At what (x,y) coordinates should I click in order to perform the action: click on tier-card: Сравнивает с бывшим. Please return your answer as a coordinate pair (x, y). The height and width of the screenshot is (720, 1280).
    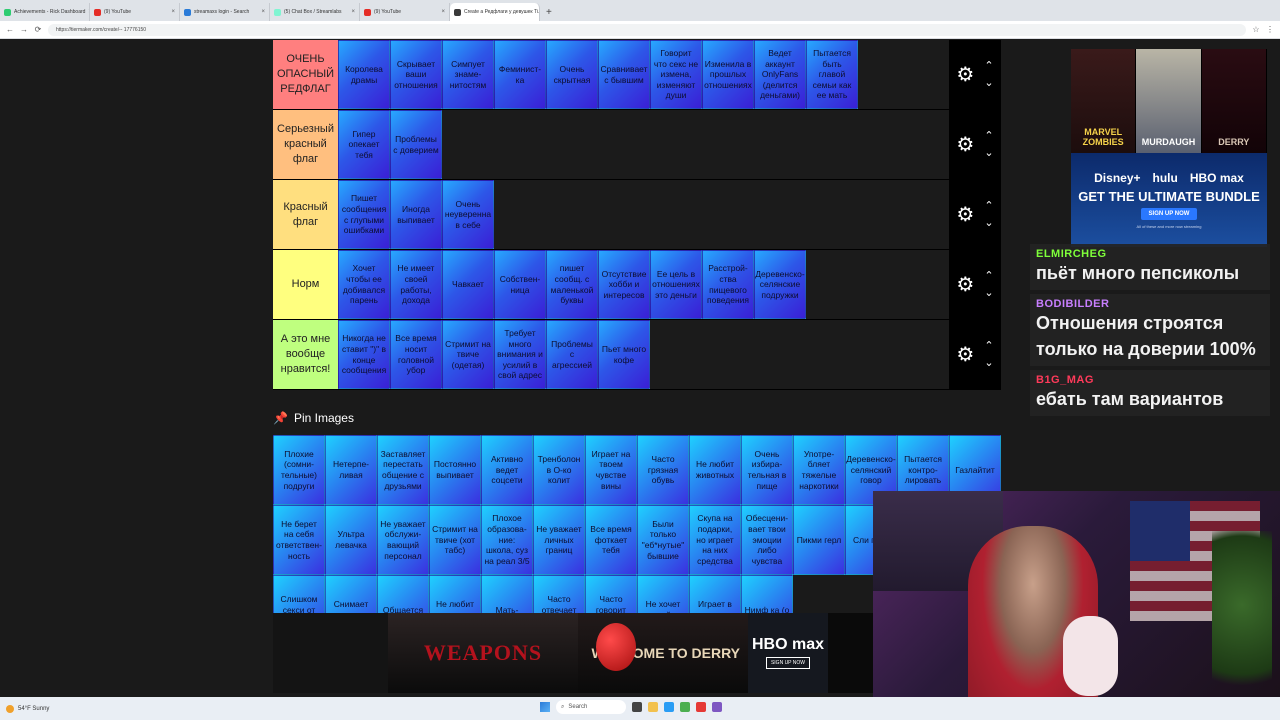
    Looking at the image, I should click on (624, 74).